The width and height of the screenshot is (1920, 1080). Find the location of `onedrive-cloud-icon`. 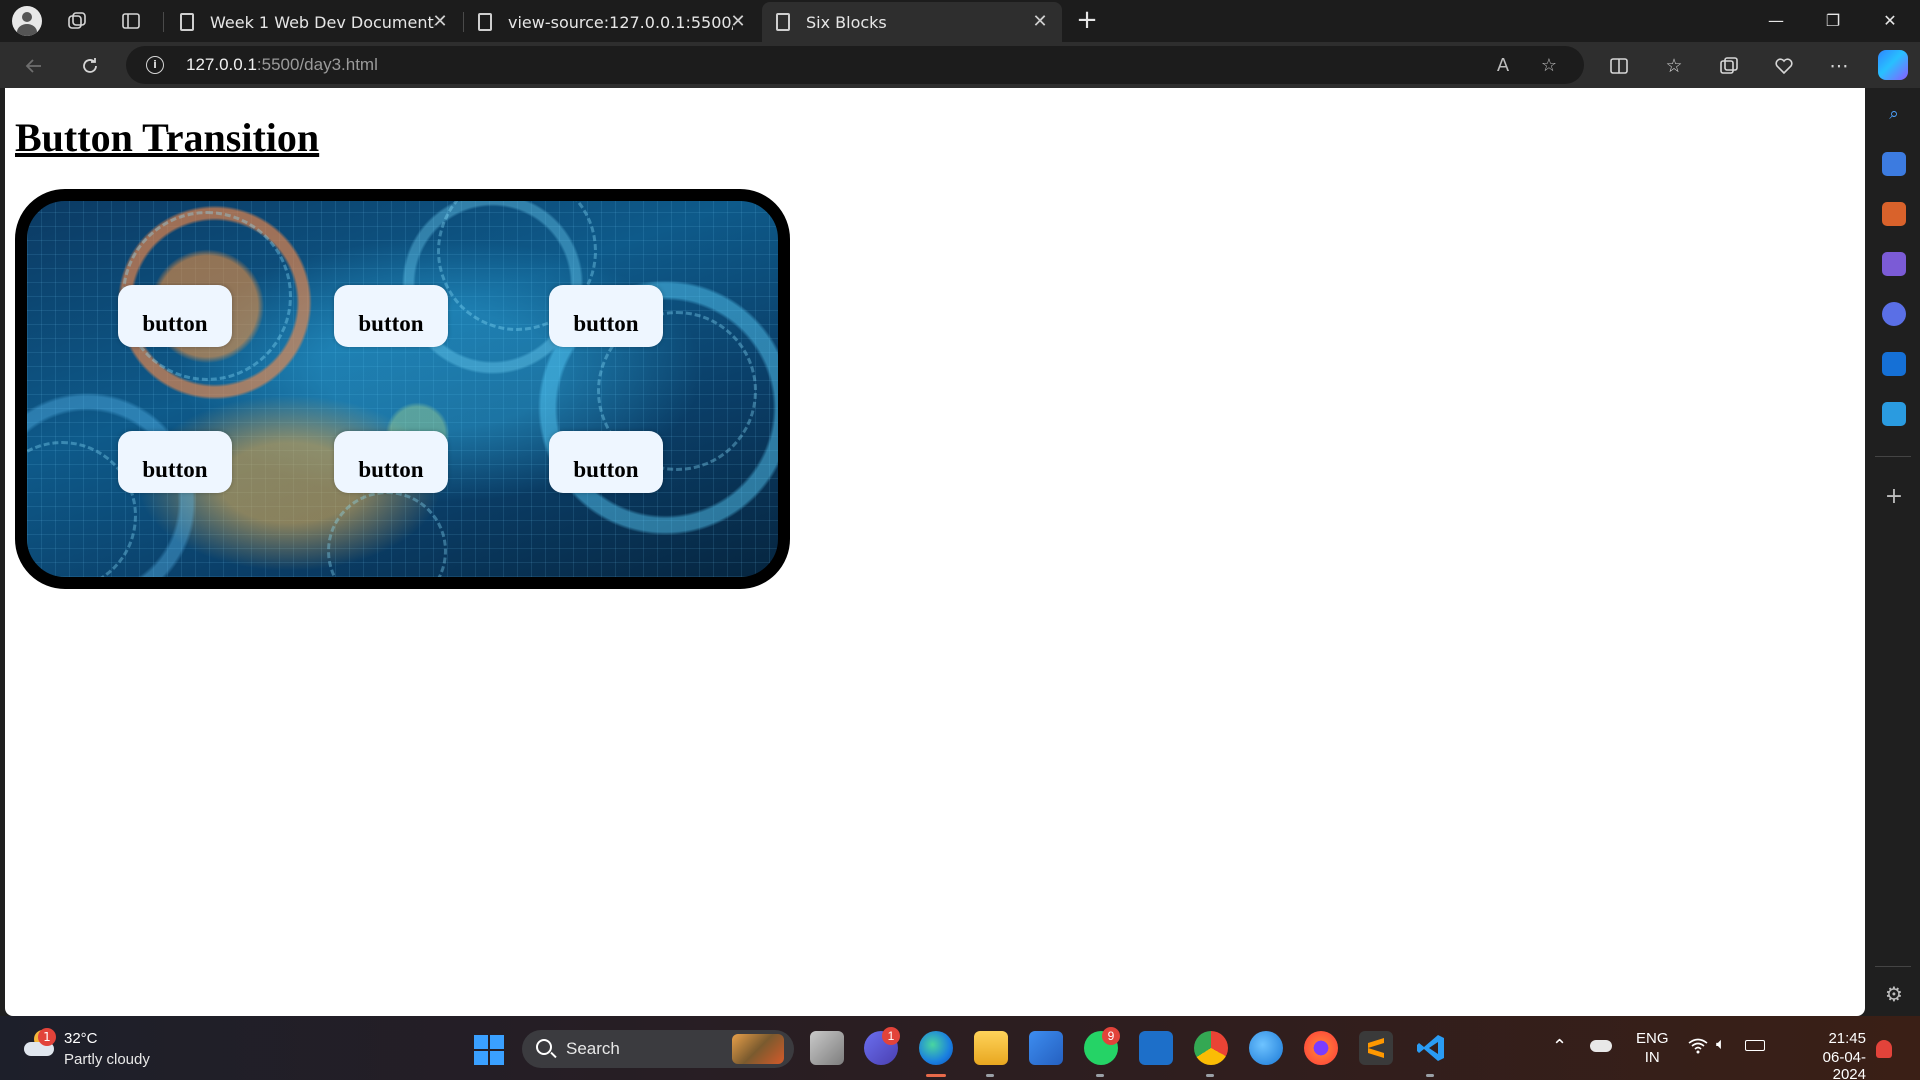

onedrive-cloud-icon is located at coordinates (1601, 1046).